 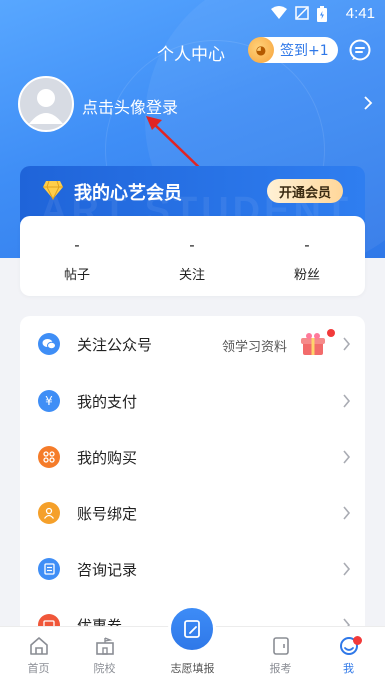 I want to click on stat-label: 帖子, so click(x=76, y=275).